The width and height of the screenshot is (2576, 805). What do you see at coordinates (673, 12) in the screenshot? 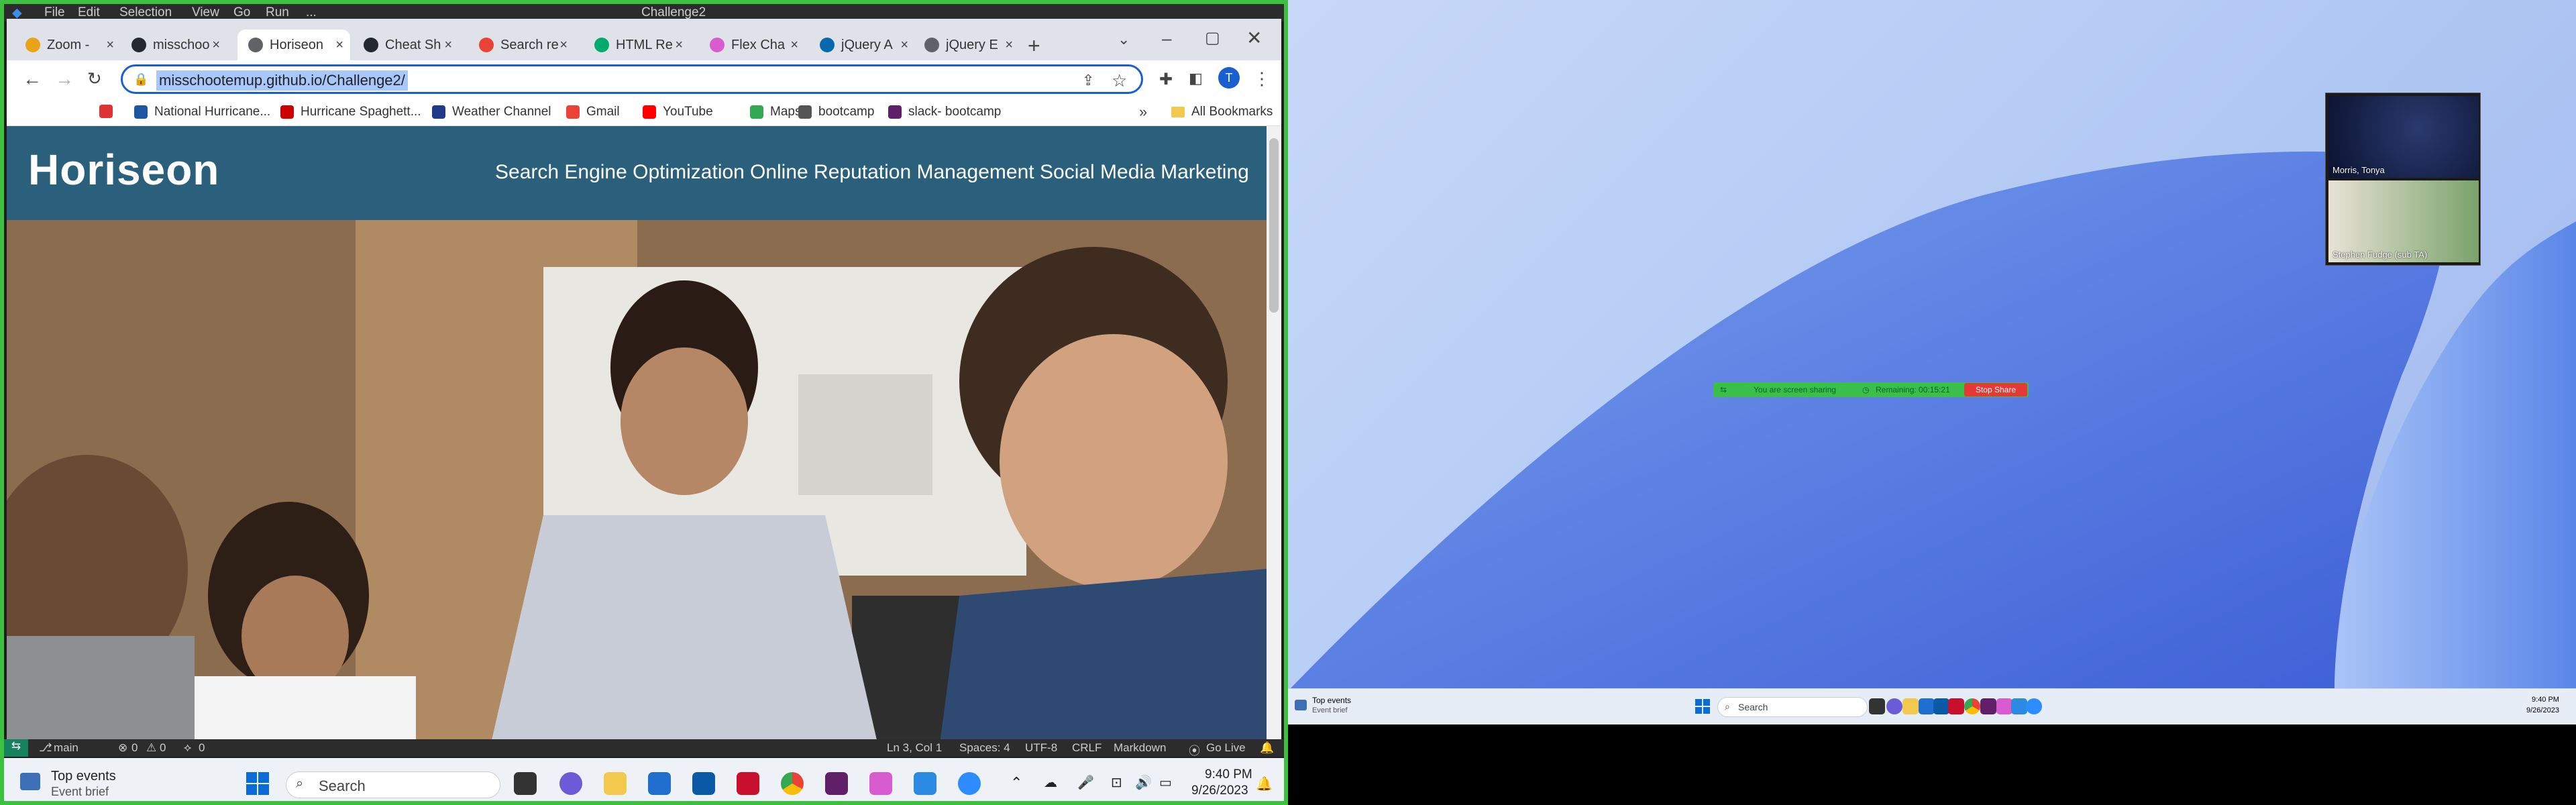
I see `vscode-search-title: Challenge2` at bounding box center [673, 12].